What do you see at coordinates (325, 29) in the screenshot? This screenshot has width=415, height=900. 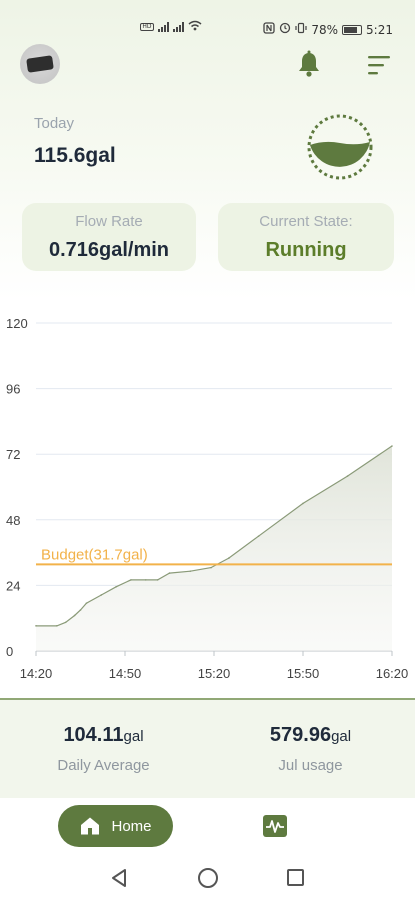 I see `battery-percent: 78%` at bounding box center [325, 29].